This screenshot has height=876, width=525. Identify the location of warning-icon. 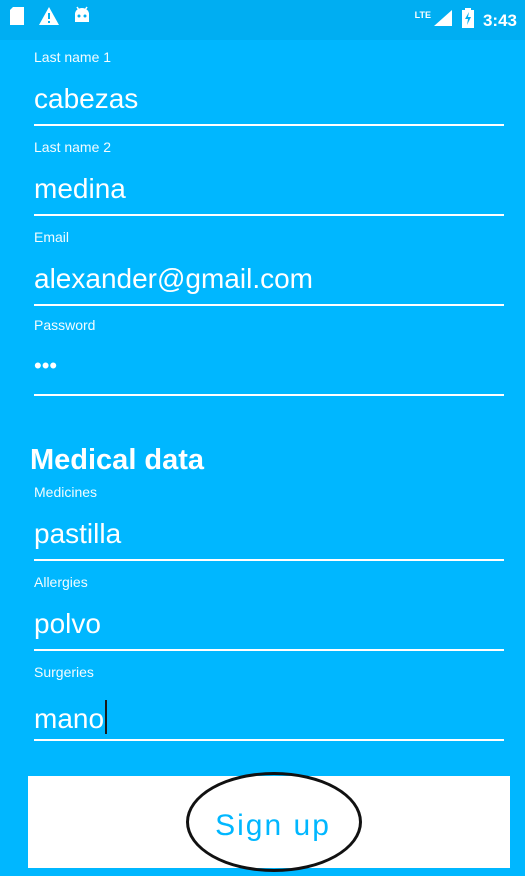
(49, 18).